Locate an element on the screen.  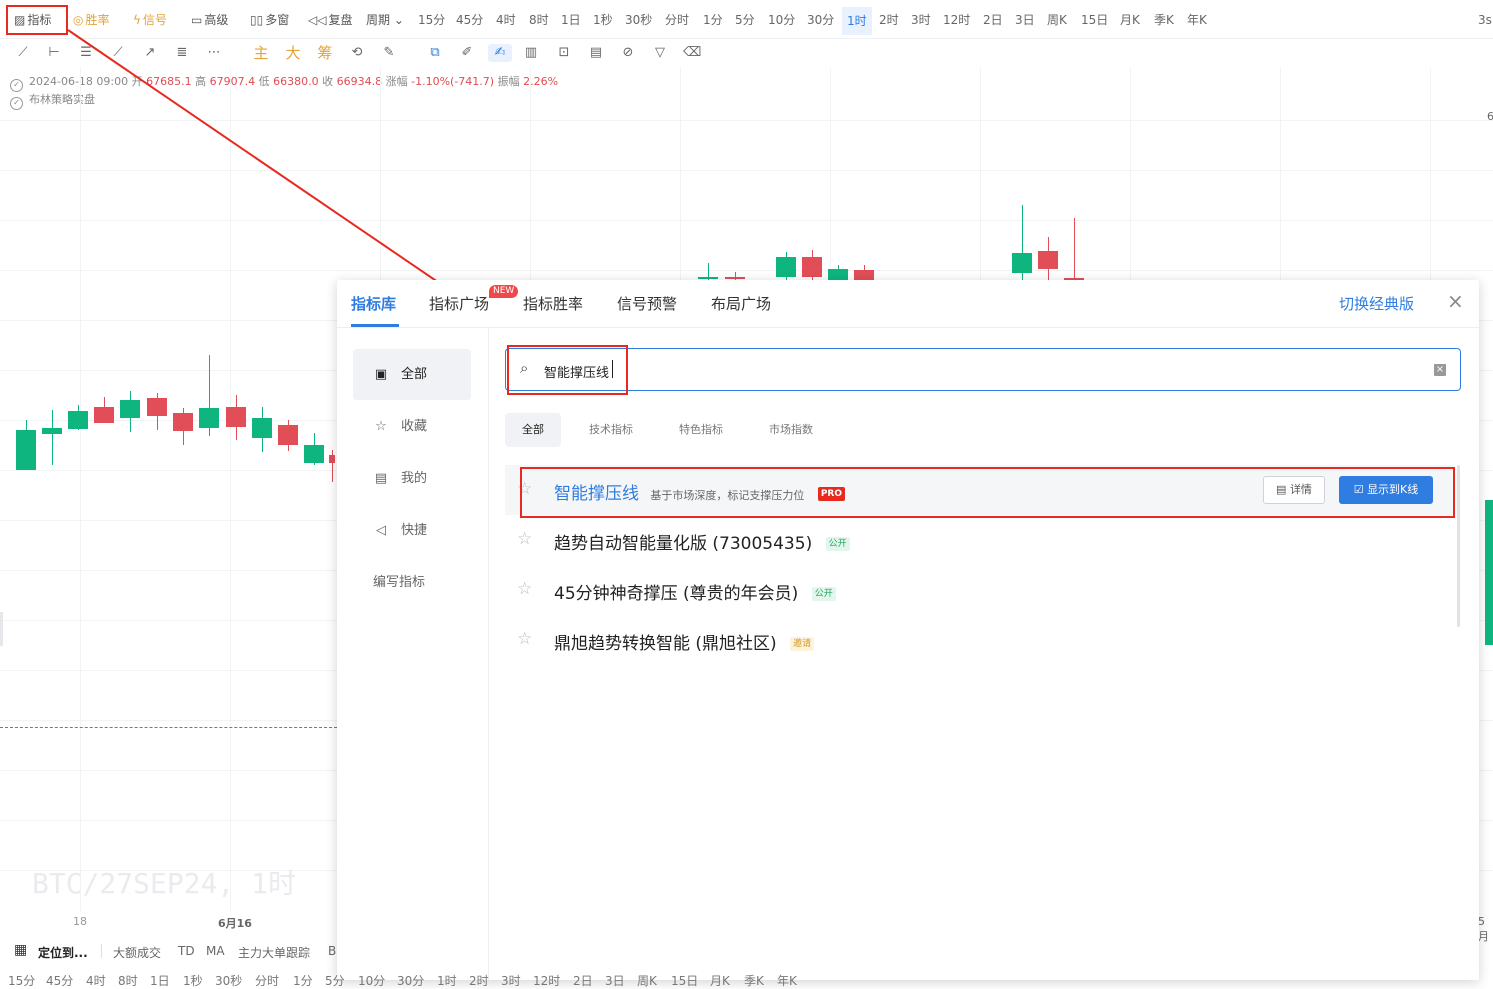
bottom-toolbar: ▦ 定位到... 大额成交 TD MA 主力大单跟踪 B is located at coordinates (746, 951).